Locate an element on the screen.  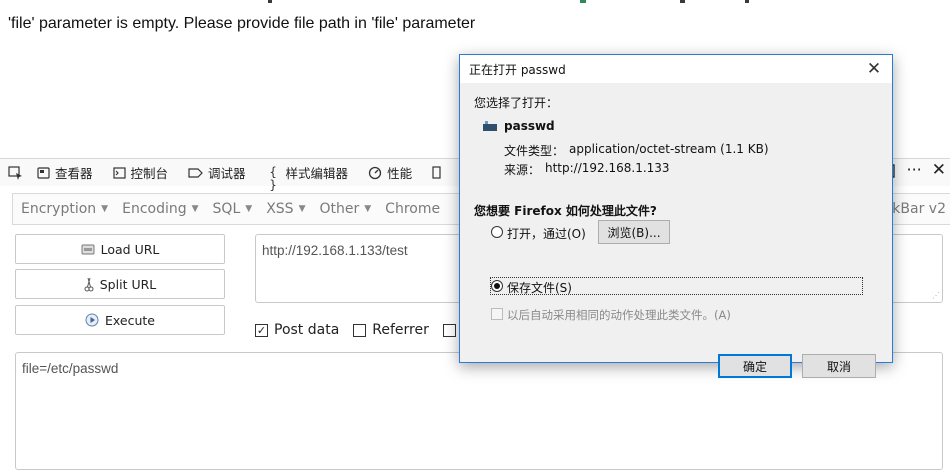
menu-label: SQL is located at coordinates (226, 209).